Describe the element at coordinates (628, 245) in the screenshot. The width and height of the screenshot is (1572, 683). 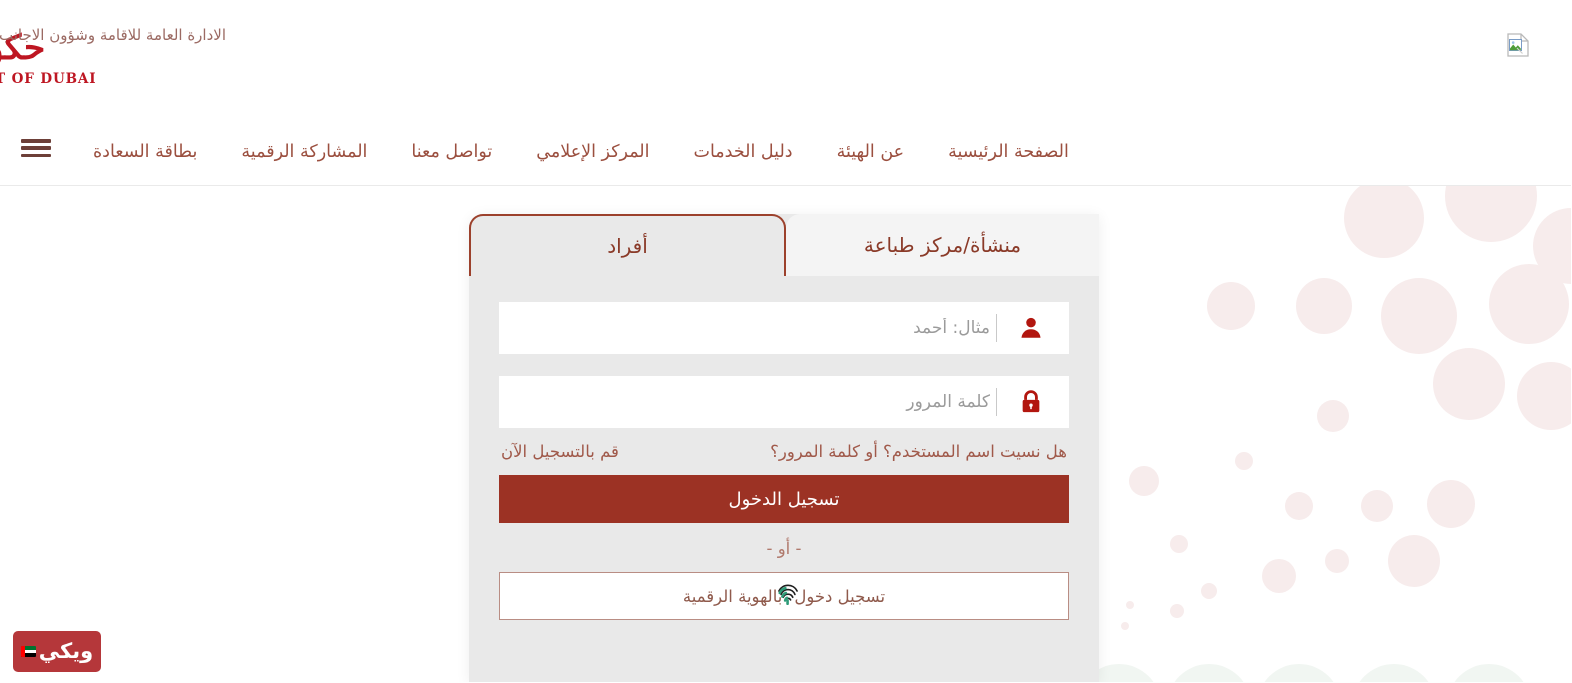
I see `tab-individuals: أفراد` at that location.